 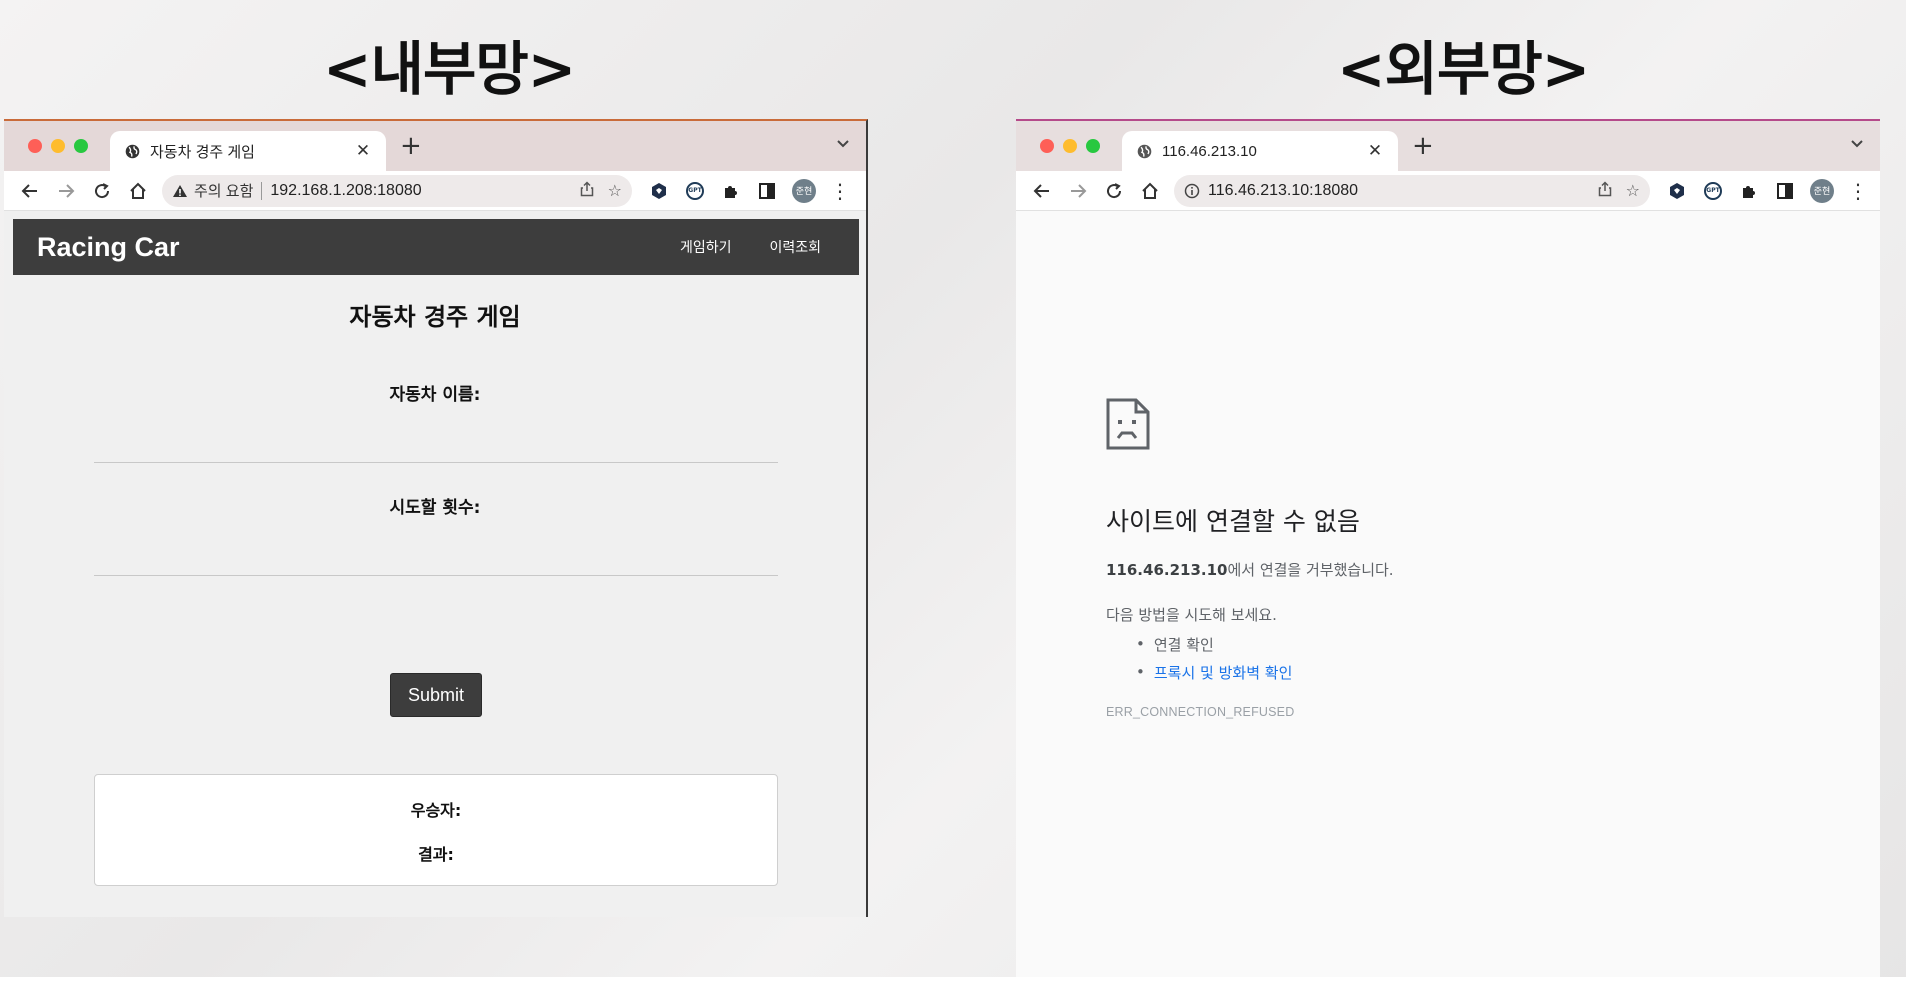 What do you see at coordinates (795, 247) in the screenshot?
I see `nav-link-history: 이력조회` at bounding box center [795, 247].